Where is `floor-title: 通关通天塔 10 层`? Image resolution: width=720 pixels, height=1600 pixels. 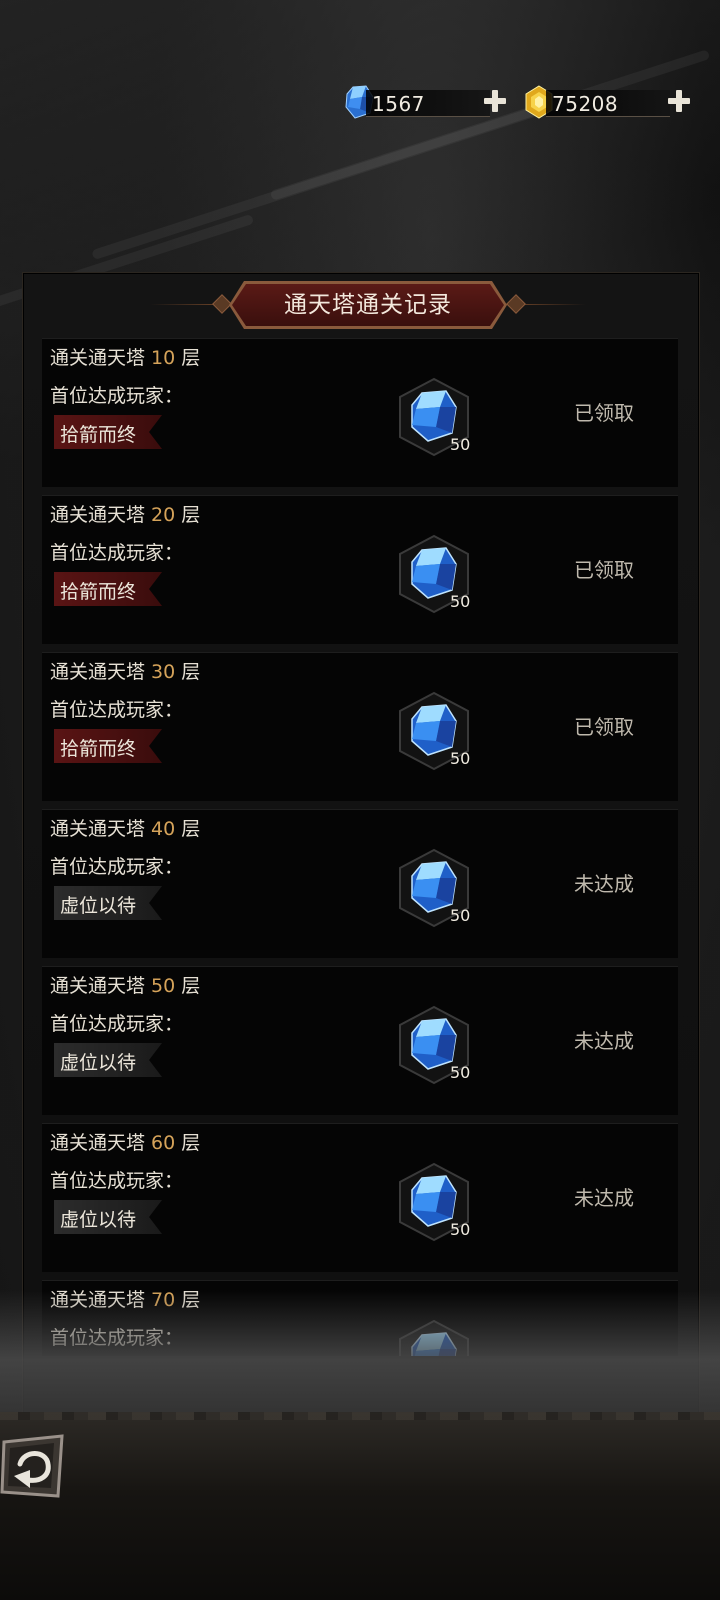
floor-title: 通关通天塔 10 层 is located at coordinates (125, 356).